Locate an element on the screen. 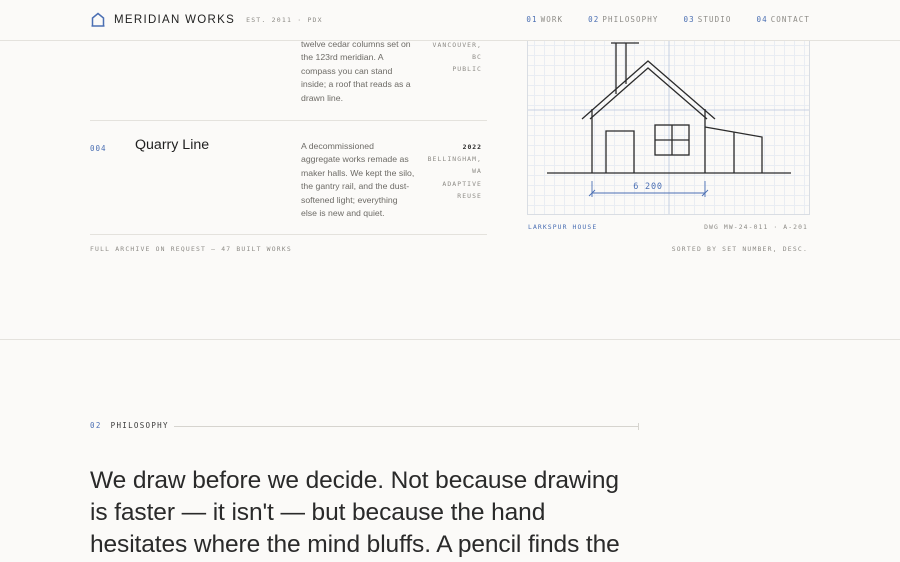 This screenshot has height=562, width=900. house-elevation-drawing: 6 200 is located at coordinates (668, 126).